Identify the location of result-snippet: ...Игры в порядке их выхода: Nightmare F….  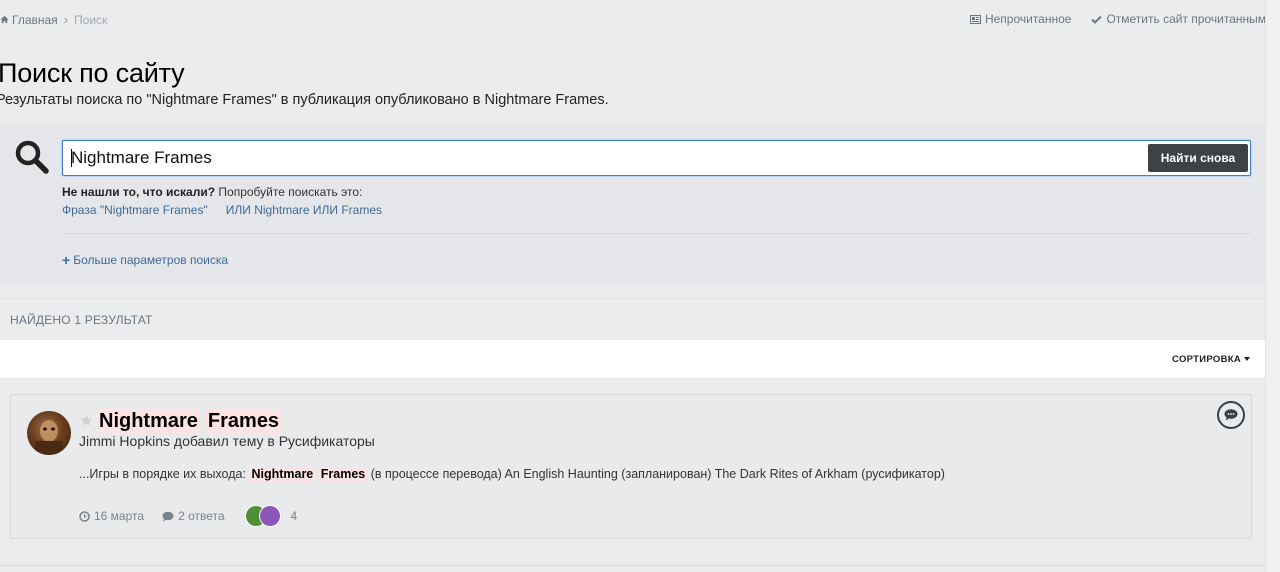
(512, 474).